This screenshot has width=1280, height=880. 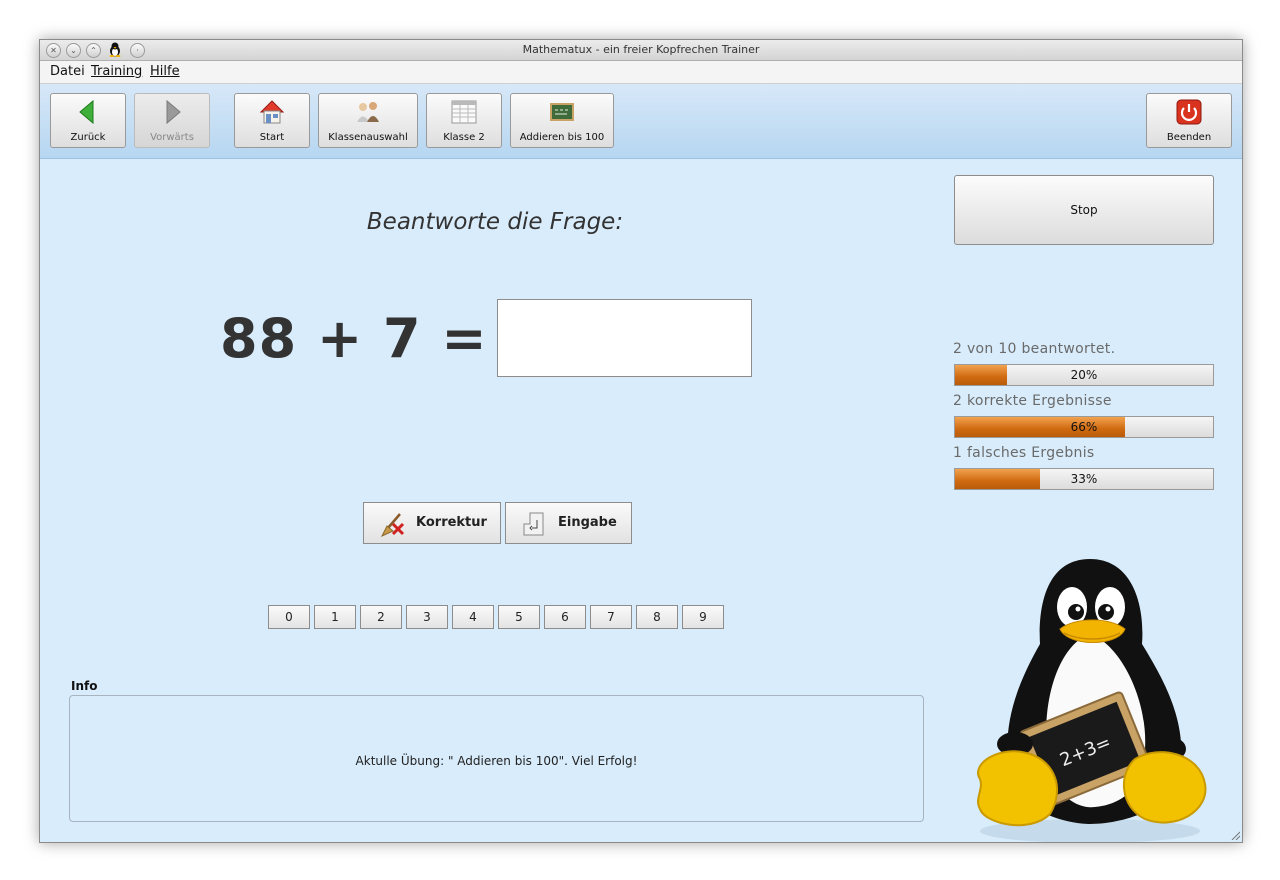 I want to click on menu-training-label: Training, so click(x=117, y=71).